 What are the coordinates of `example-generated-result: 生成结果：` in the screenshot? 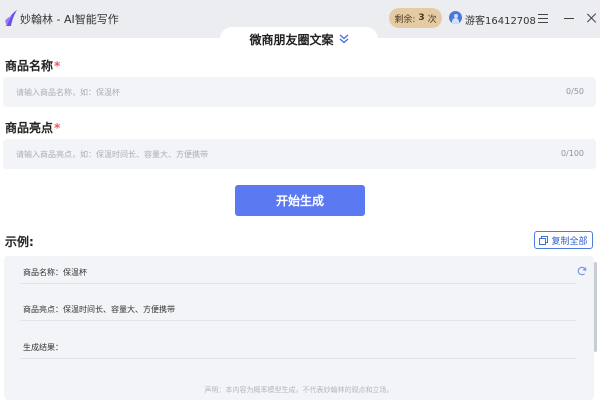 It's located at (43, 347).